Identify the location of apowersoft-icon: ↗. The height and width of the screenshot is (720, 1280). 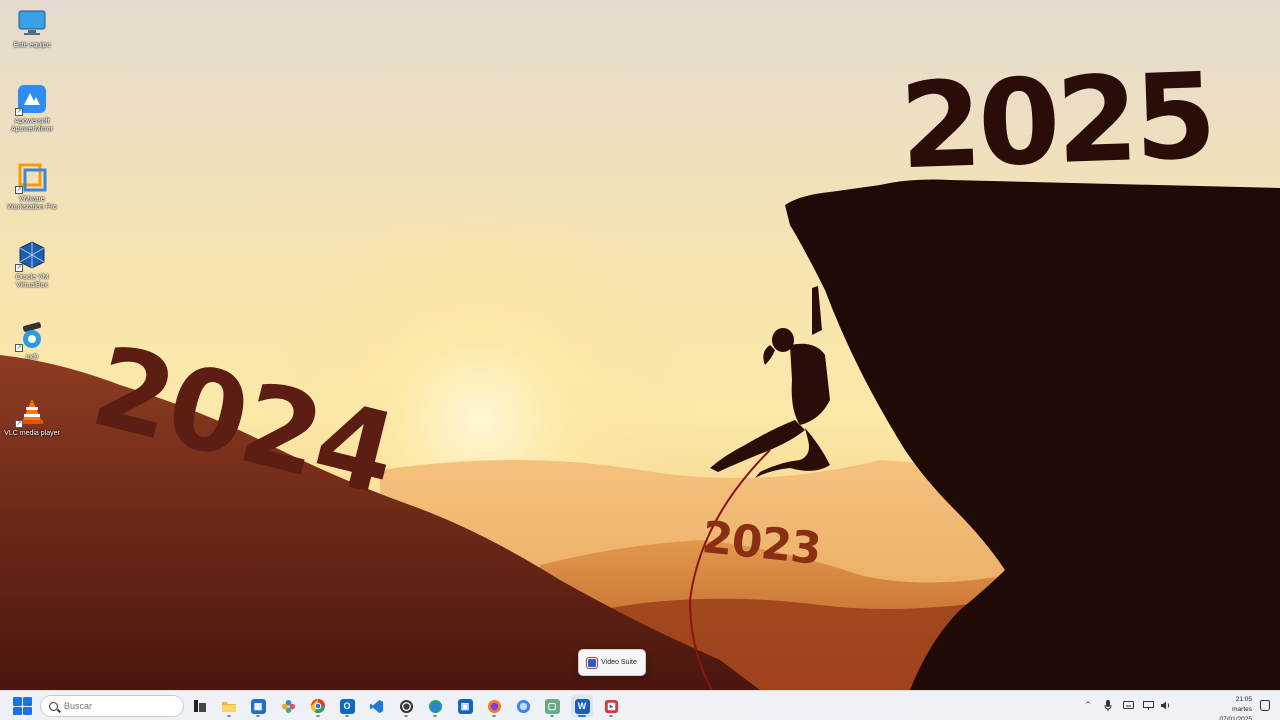
(32, 99).